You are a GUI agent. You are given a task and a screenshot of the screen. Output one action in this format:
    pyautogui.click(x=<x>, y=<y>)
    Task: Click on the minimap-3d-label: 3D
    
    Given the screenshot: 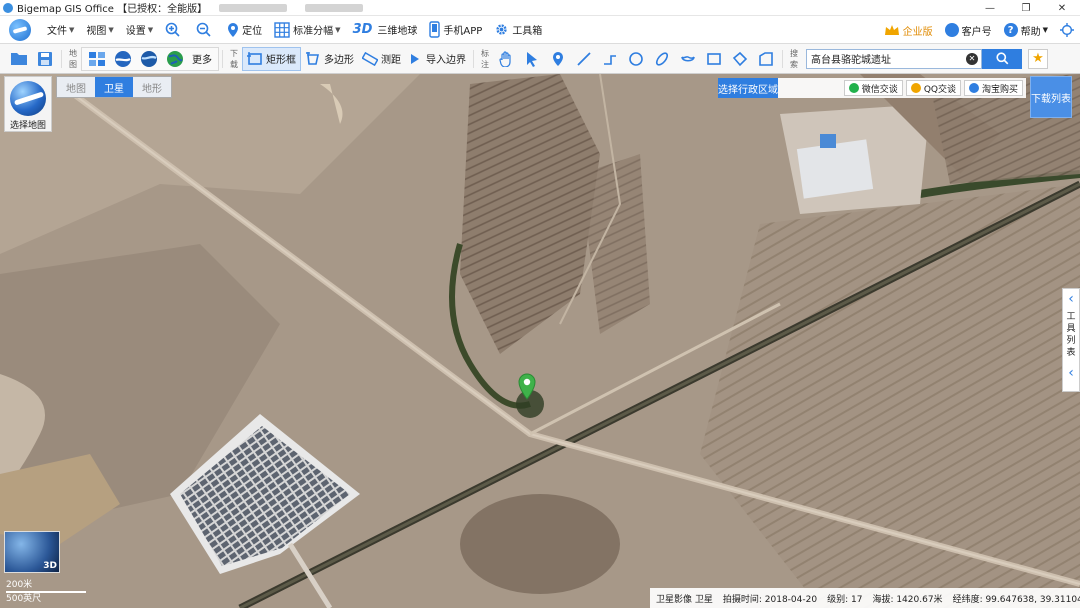 What is the action you would take?
    pyautogui.click(x=50, y=566)
    